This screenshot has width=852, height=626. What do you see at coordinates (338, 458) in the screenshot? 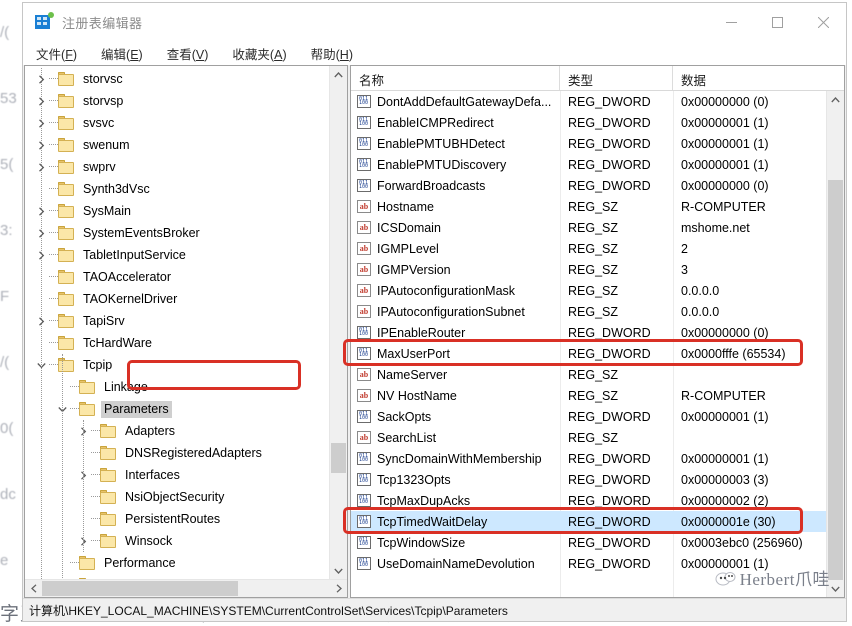
I see `tree-scroll-thumb` at bounding box center [338, 458].